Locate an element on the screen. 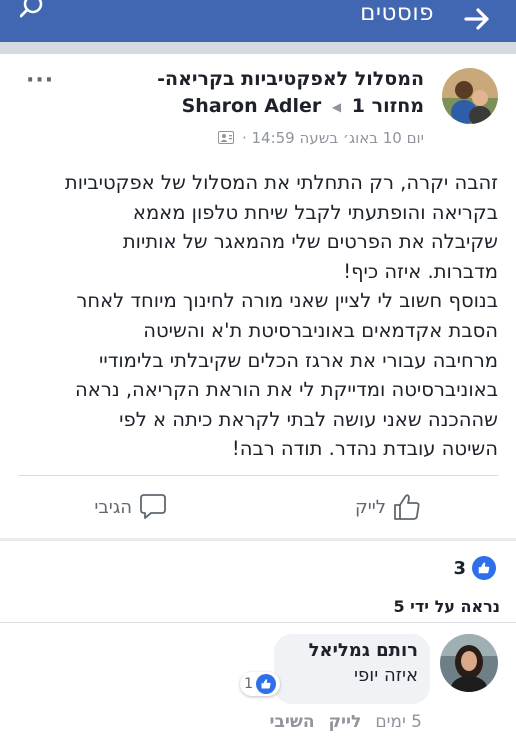 This screenshot has width=516, height=749. comment-text: איזה יופי is located at coordinates (386, 675).